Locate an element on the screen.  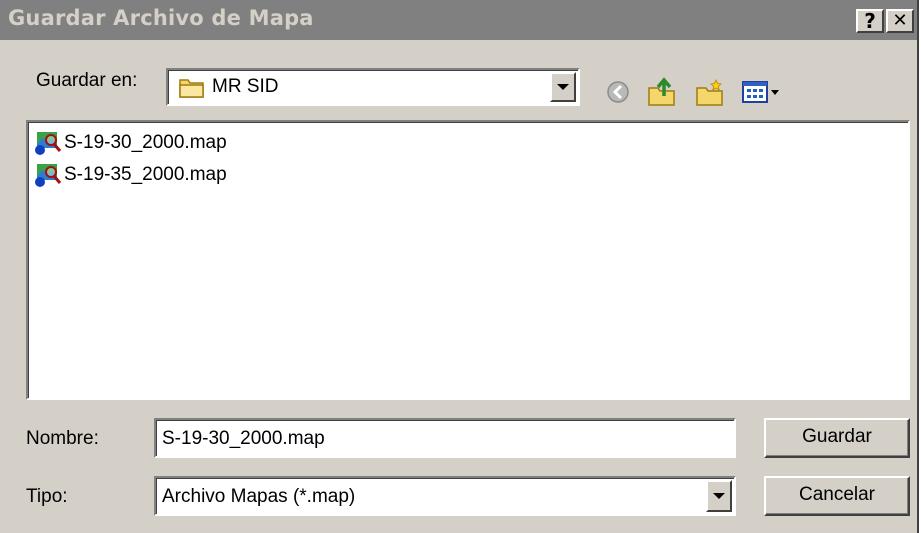
help-icon: ? is located at coordinates (870, 21).